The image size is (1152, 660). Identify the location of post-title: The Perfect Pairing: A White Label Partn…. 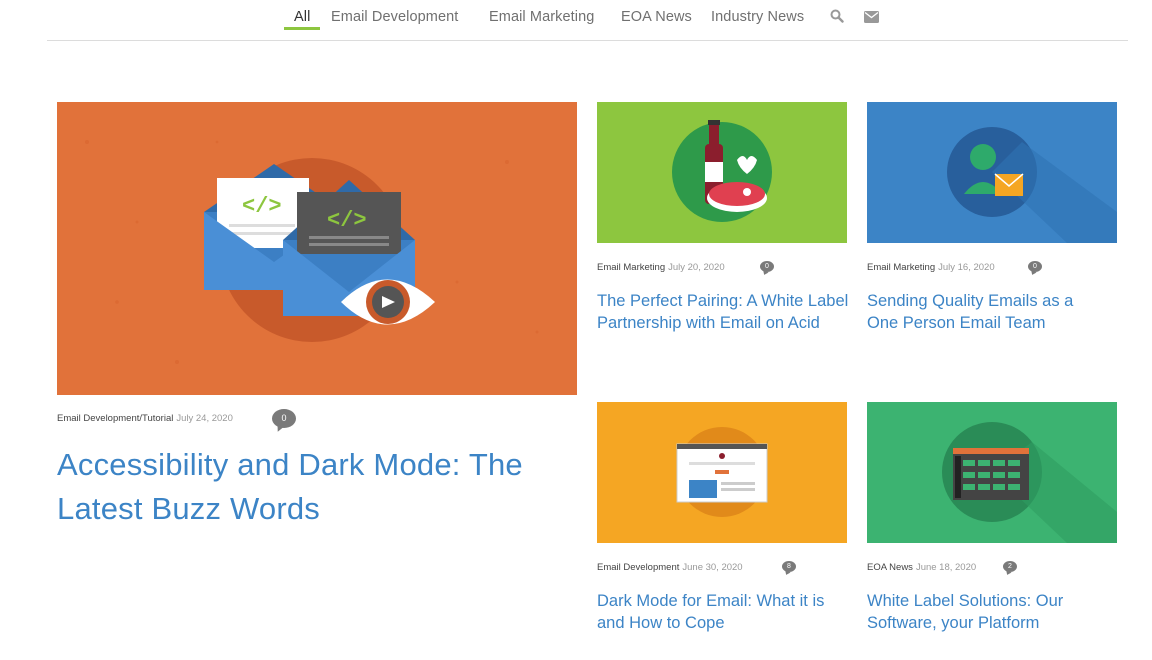
(723, 312).